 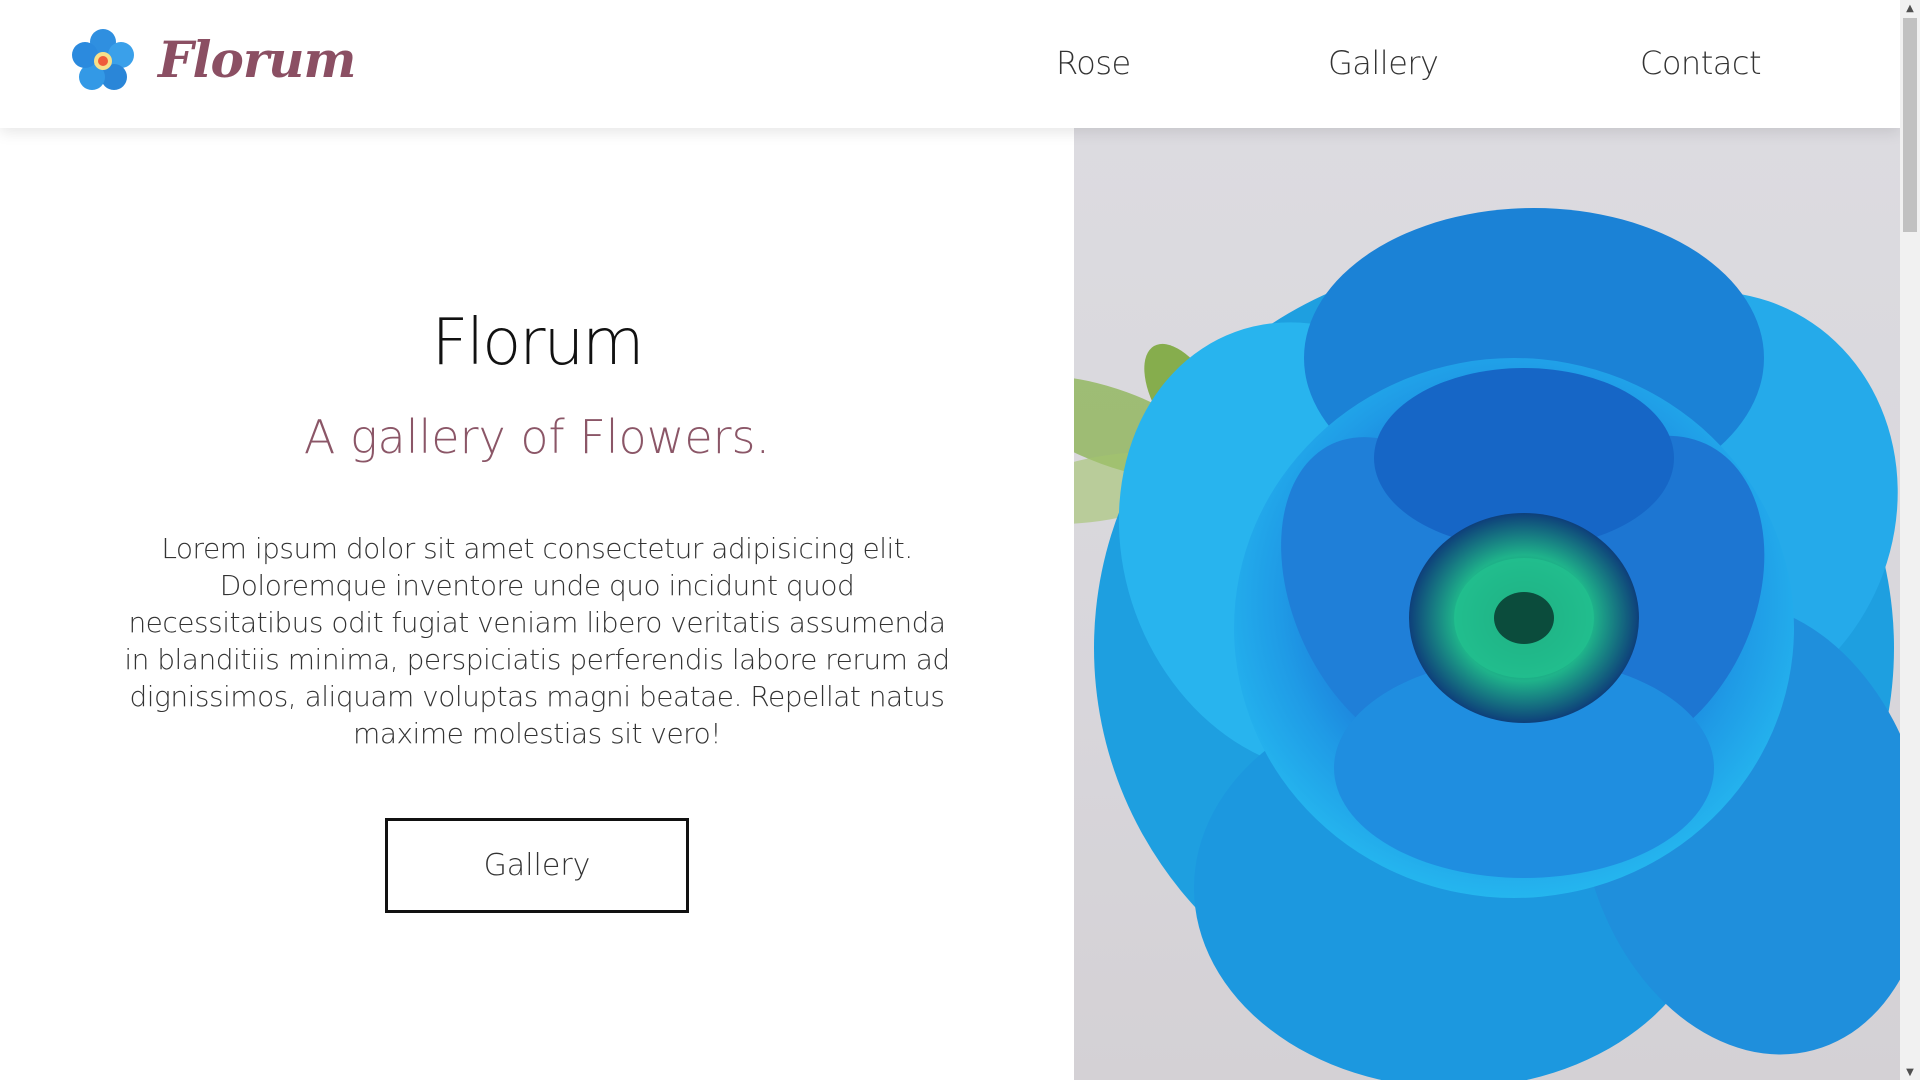 I want to click on site-header: Florum Rose Gallery Contact, so click(x=950, y=64).